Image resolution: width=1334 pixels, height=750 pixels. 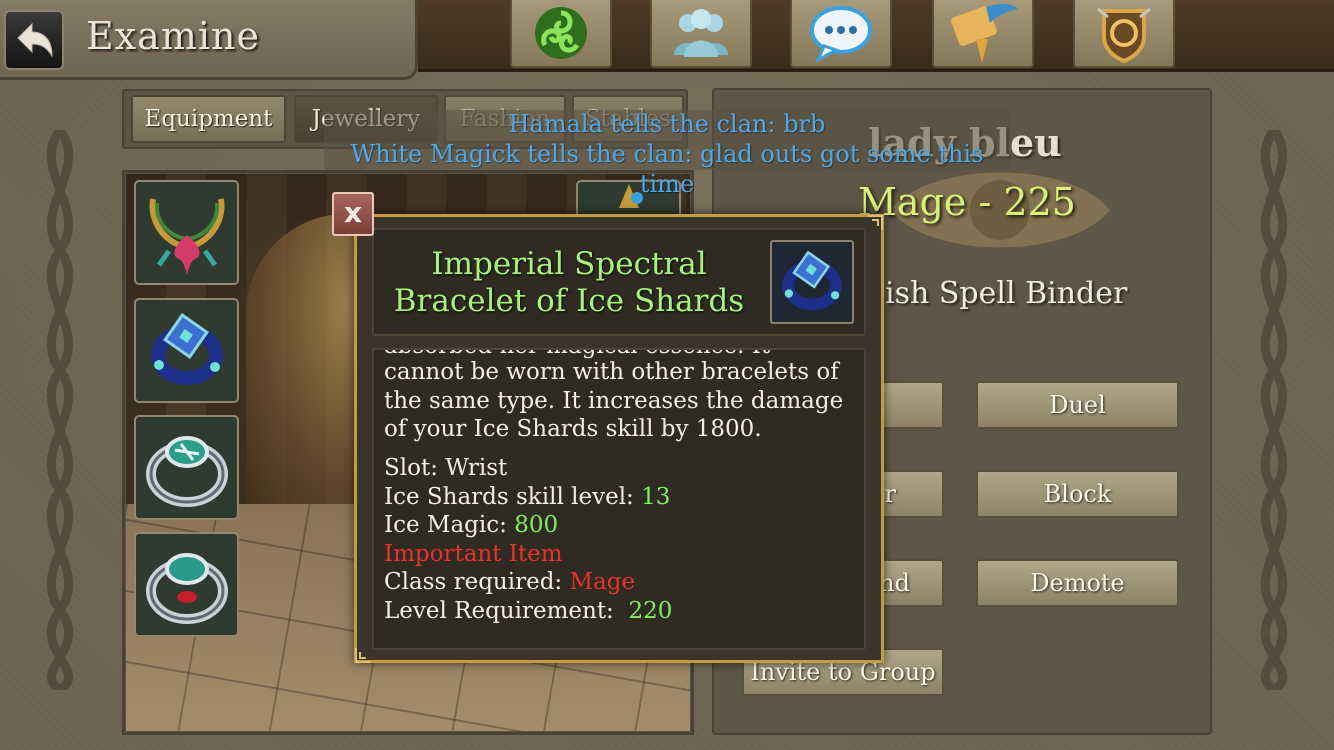 I want to click on stat-class-required: Class required: Mage, so click(x=510, y=582).